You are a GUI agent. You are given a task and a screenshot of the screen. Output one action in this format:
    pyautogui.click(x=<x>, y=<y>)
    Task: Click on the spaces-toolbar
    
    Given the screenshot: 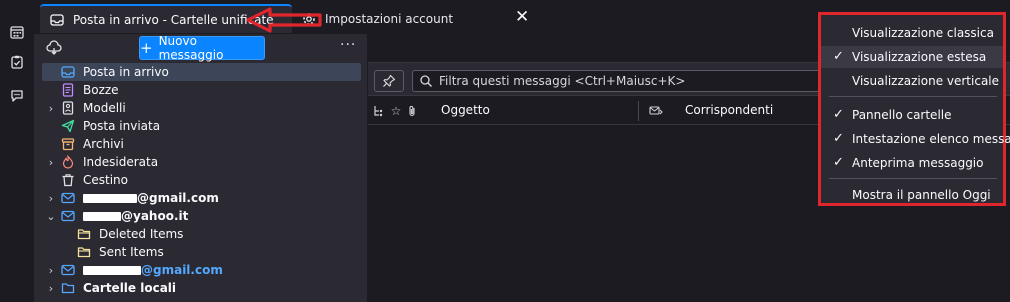 What is the action you would take?
    pyautogui.click(x=17, y=151)
    